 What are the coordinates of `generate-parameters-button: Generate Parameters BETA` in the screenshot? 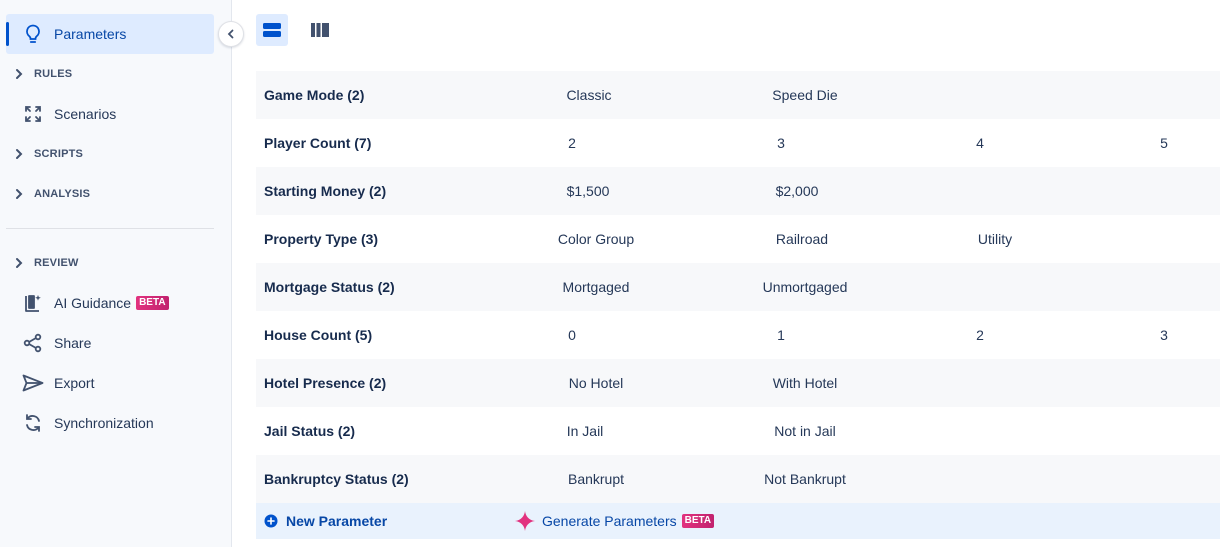 It's located at (614, 521).